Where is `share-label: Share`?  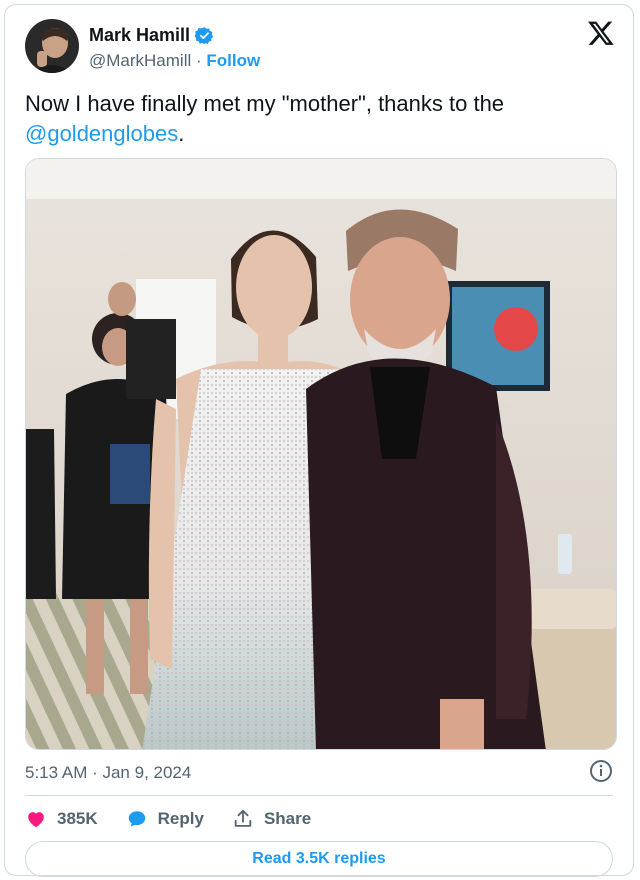
share-label: Share is located at coordinates (287, 818).